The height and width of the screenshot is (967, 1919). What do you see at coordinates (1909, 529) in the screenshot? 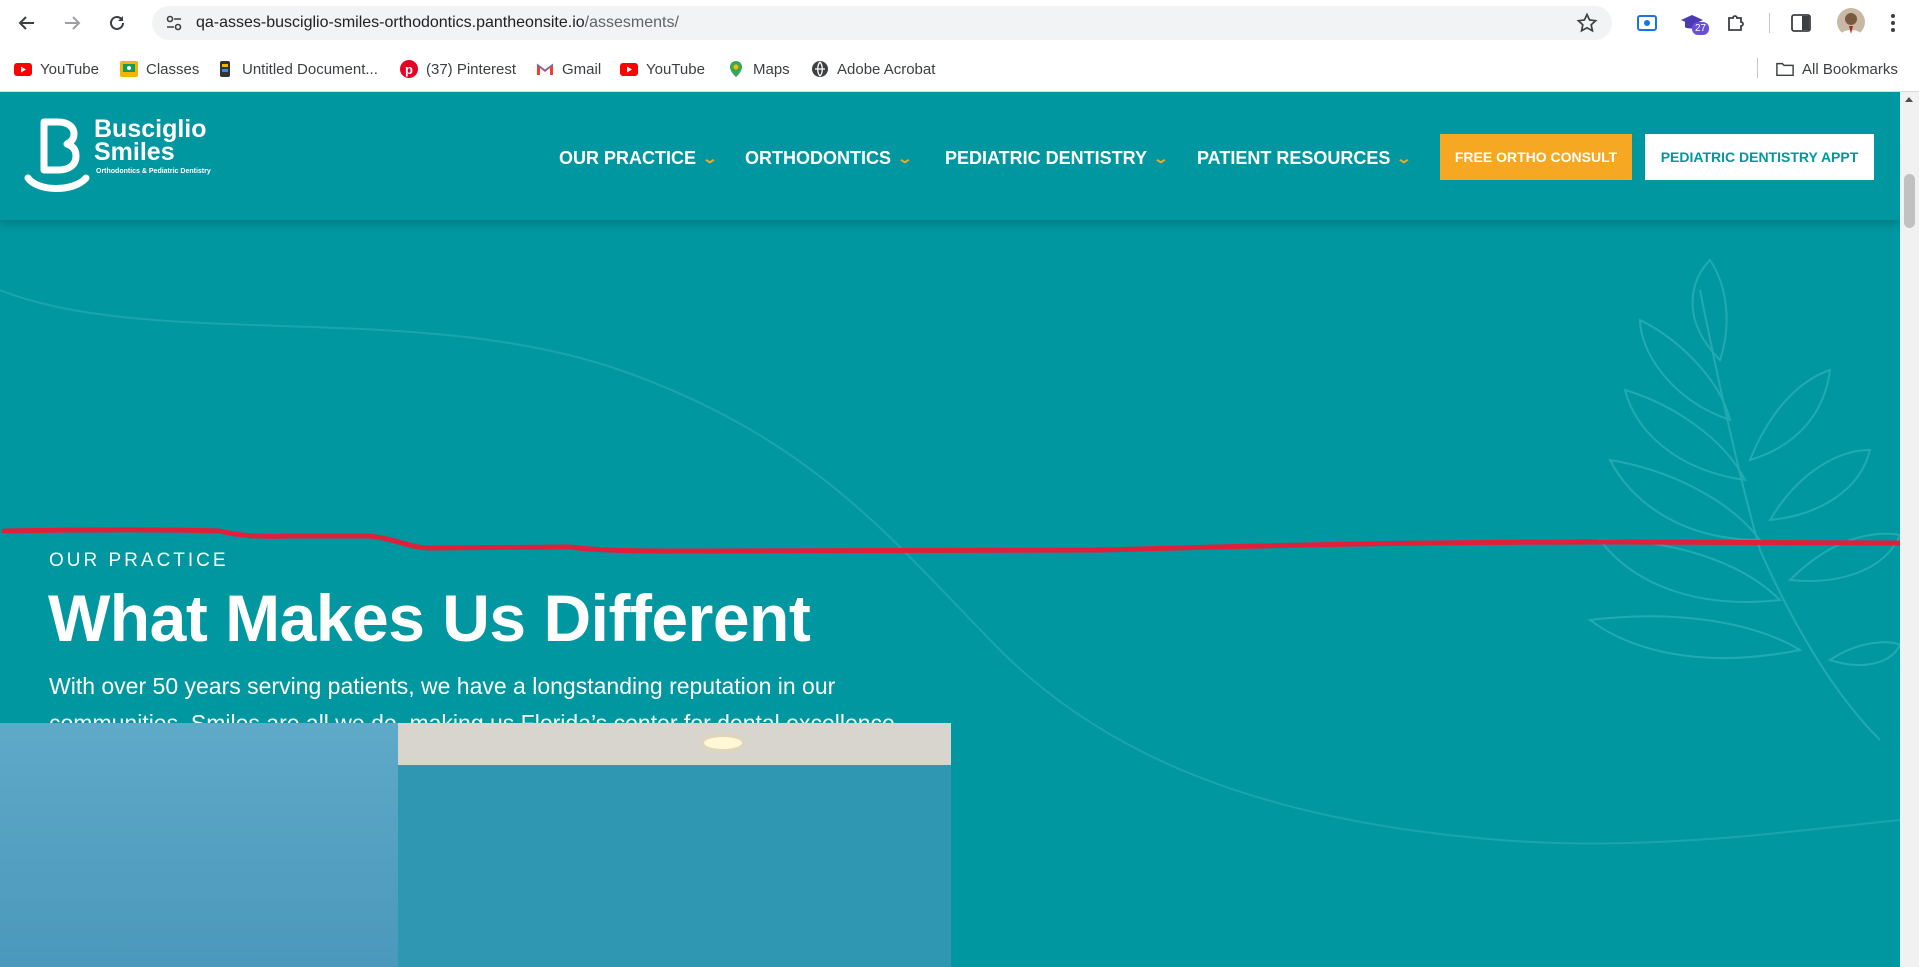
I see `page-scrollbar` at bounding box center [1909, 529].